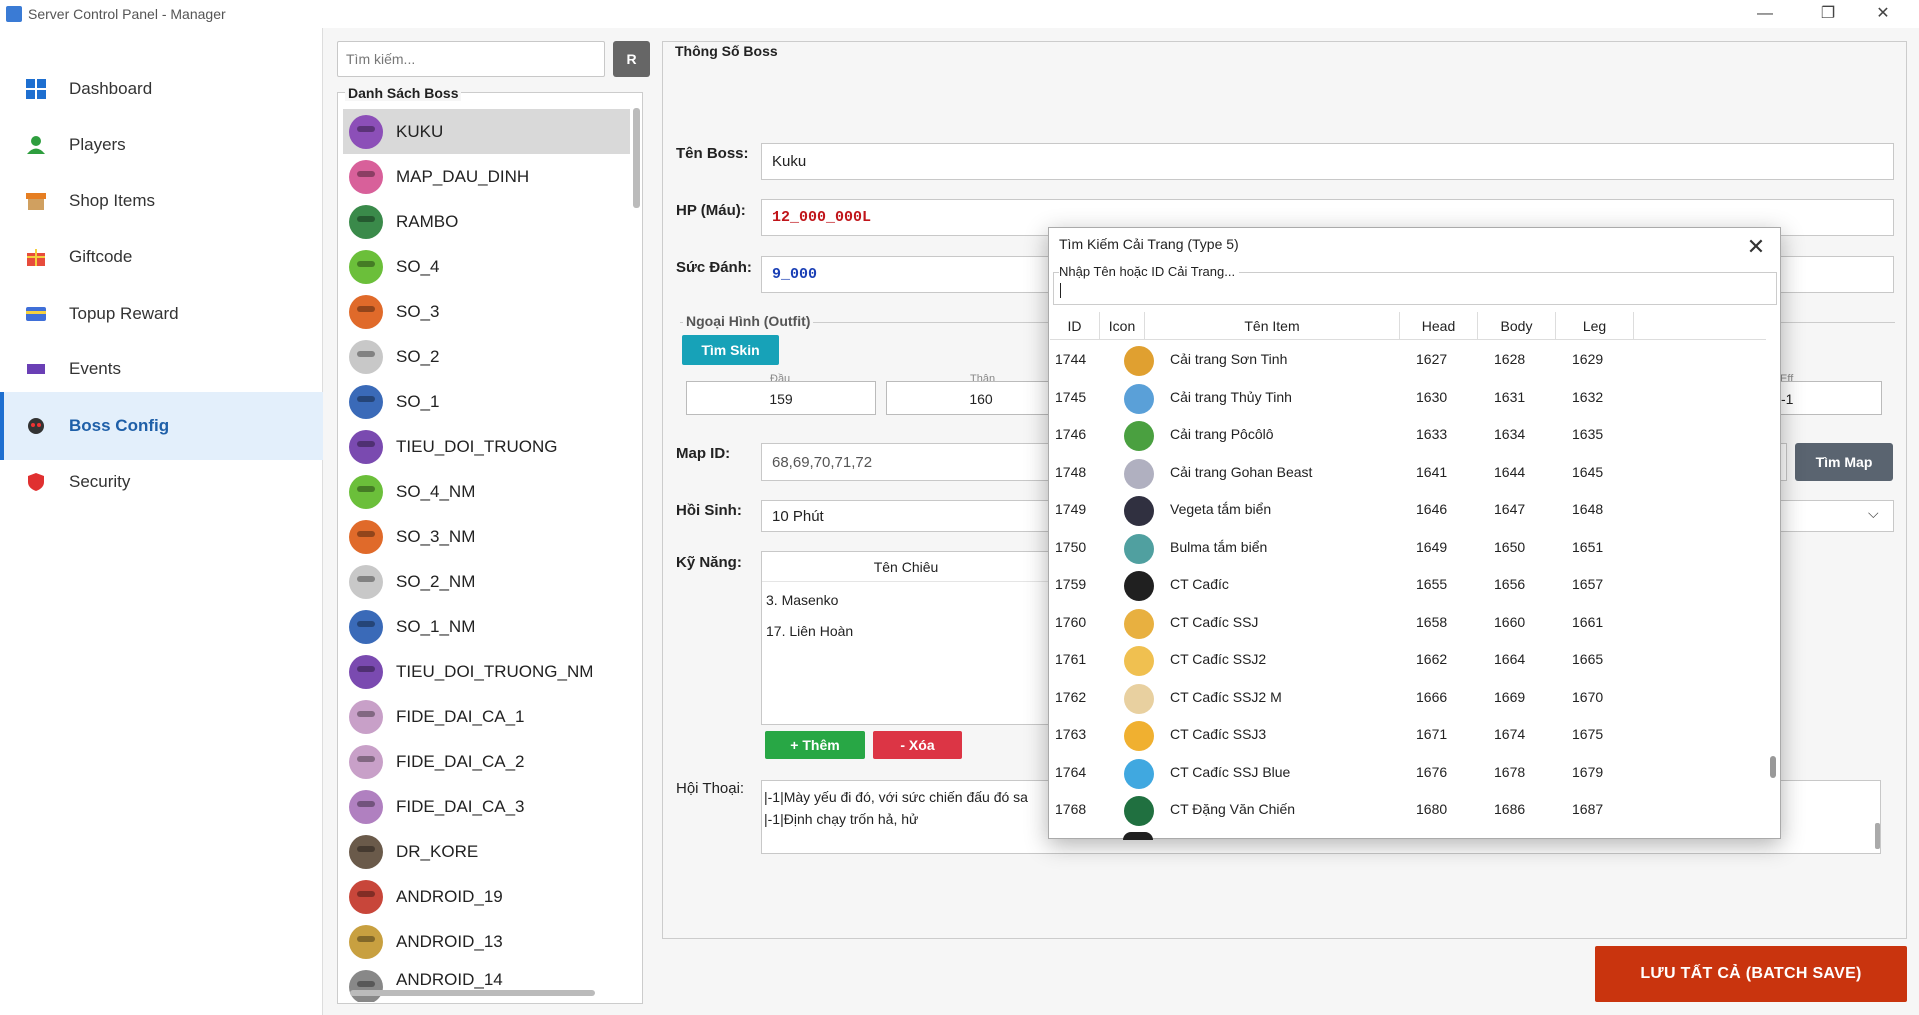 This screenshot has height=1015, width=1919. What do you see at coordinates (1408, 549) in the screenshot?
I see `table-row: 1750 Bulma tắm biển 1649 1650 1651` at bounding box center [1408, 549].